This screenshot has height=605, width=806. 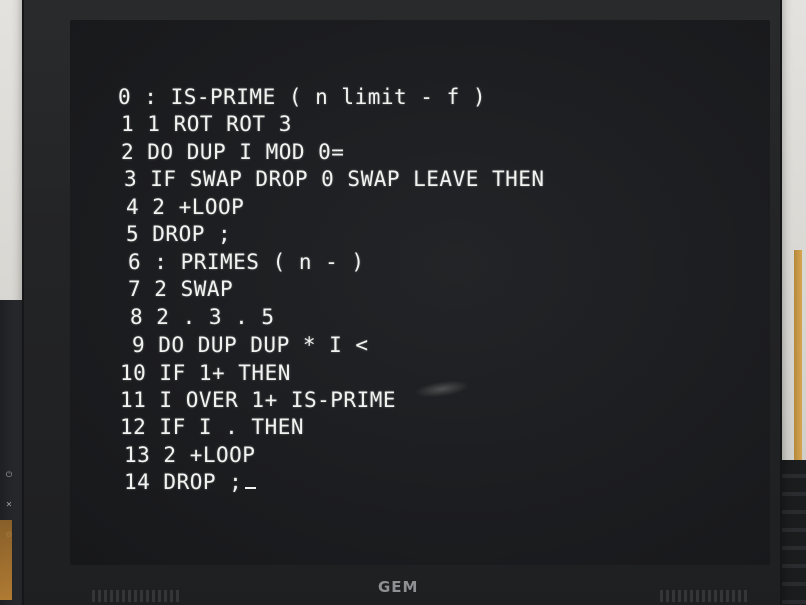 I want to click on code-line-14: 14 DROP ;, so click(x=190, y=482).